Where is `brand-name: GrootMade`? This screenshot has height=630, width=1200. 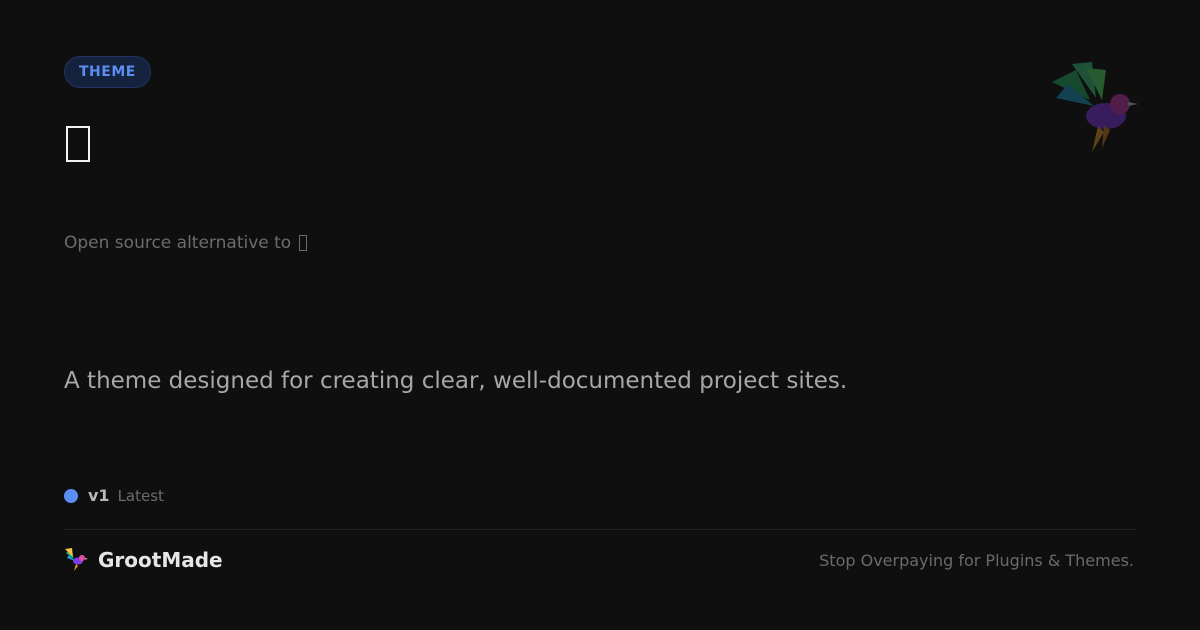
brand-name: GrootMade is located at coordinates (160, 560).